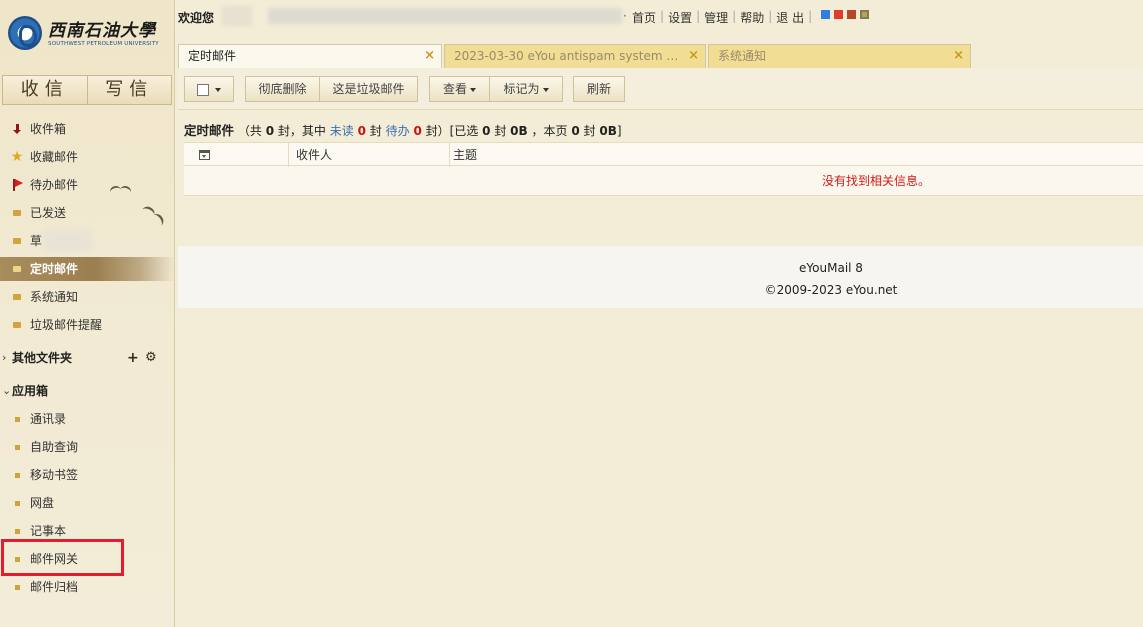 The width and height of the screenshot is (1143, 627). Describe the element at coordinates (370, 155) in the screenshot. I see `column-recipient: 收件人` at that location.